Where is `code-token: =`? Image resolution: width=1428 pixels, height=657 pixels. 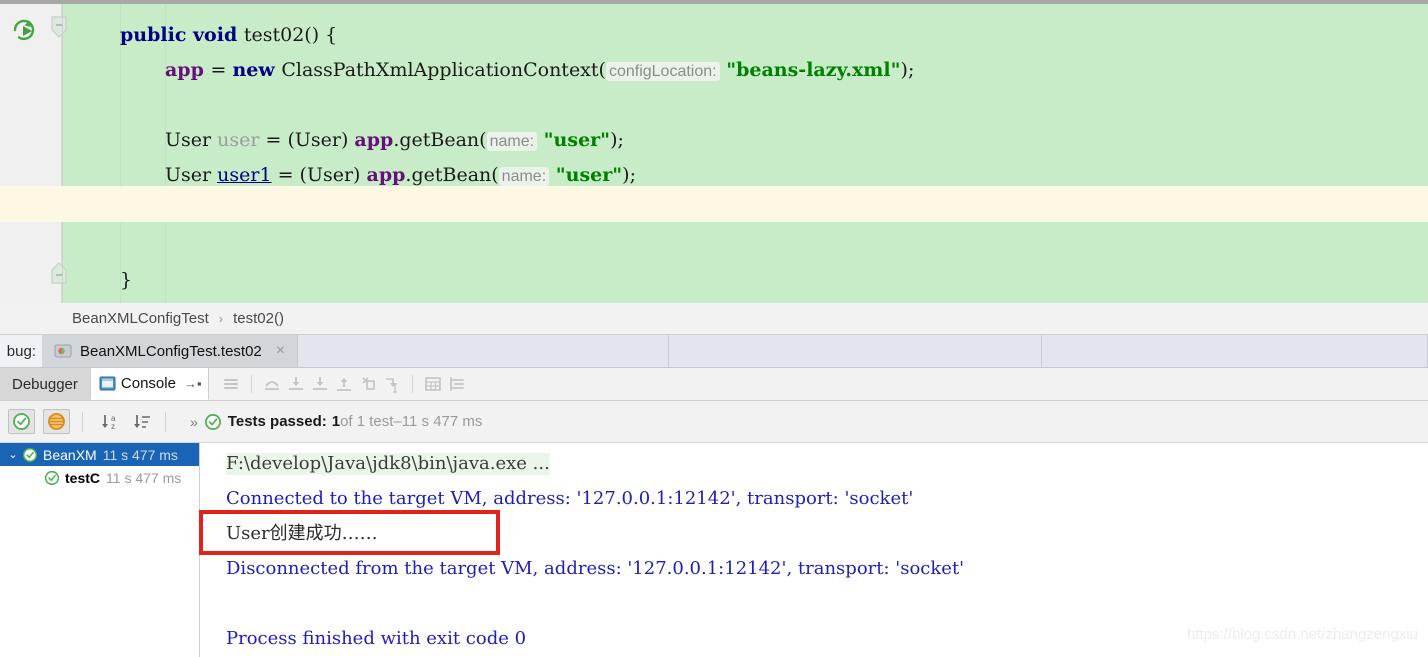 code-token: = is located at coordinates (221, 70).